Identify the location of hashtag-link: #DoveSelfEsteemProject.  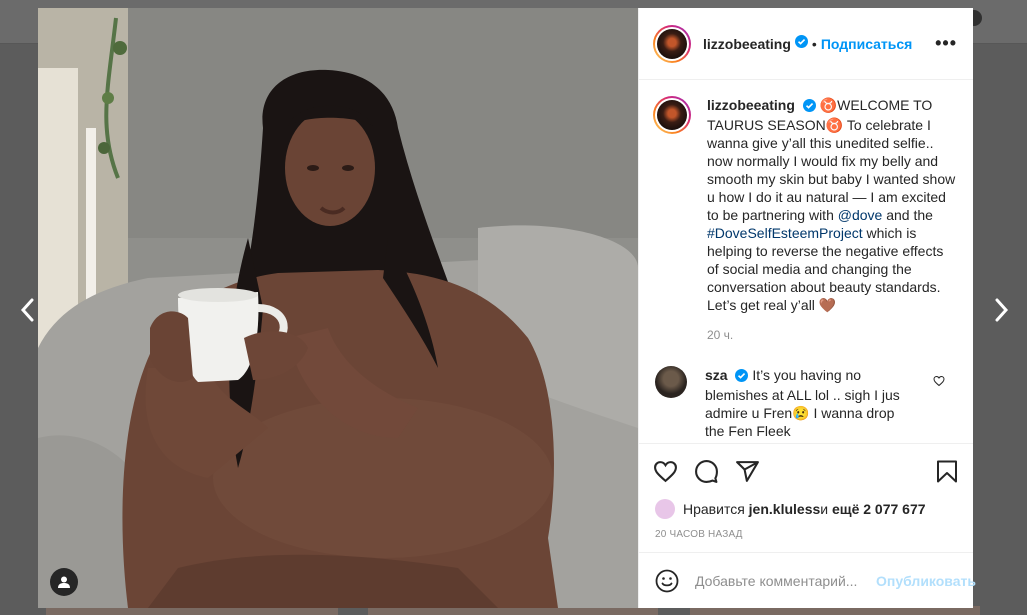
(785, 233).